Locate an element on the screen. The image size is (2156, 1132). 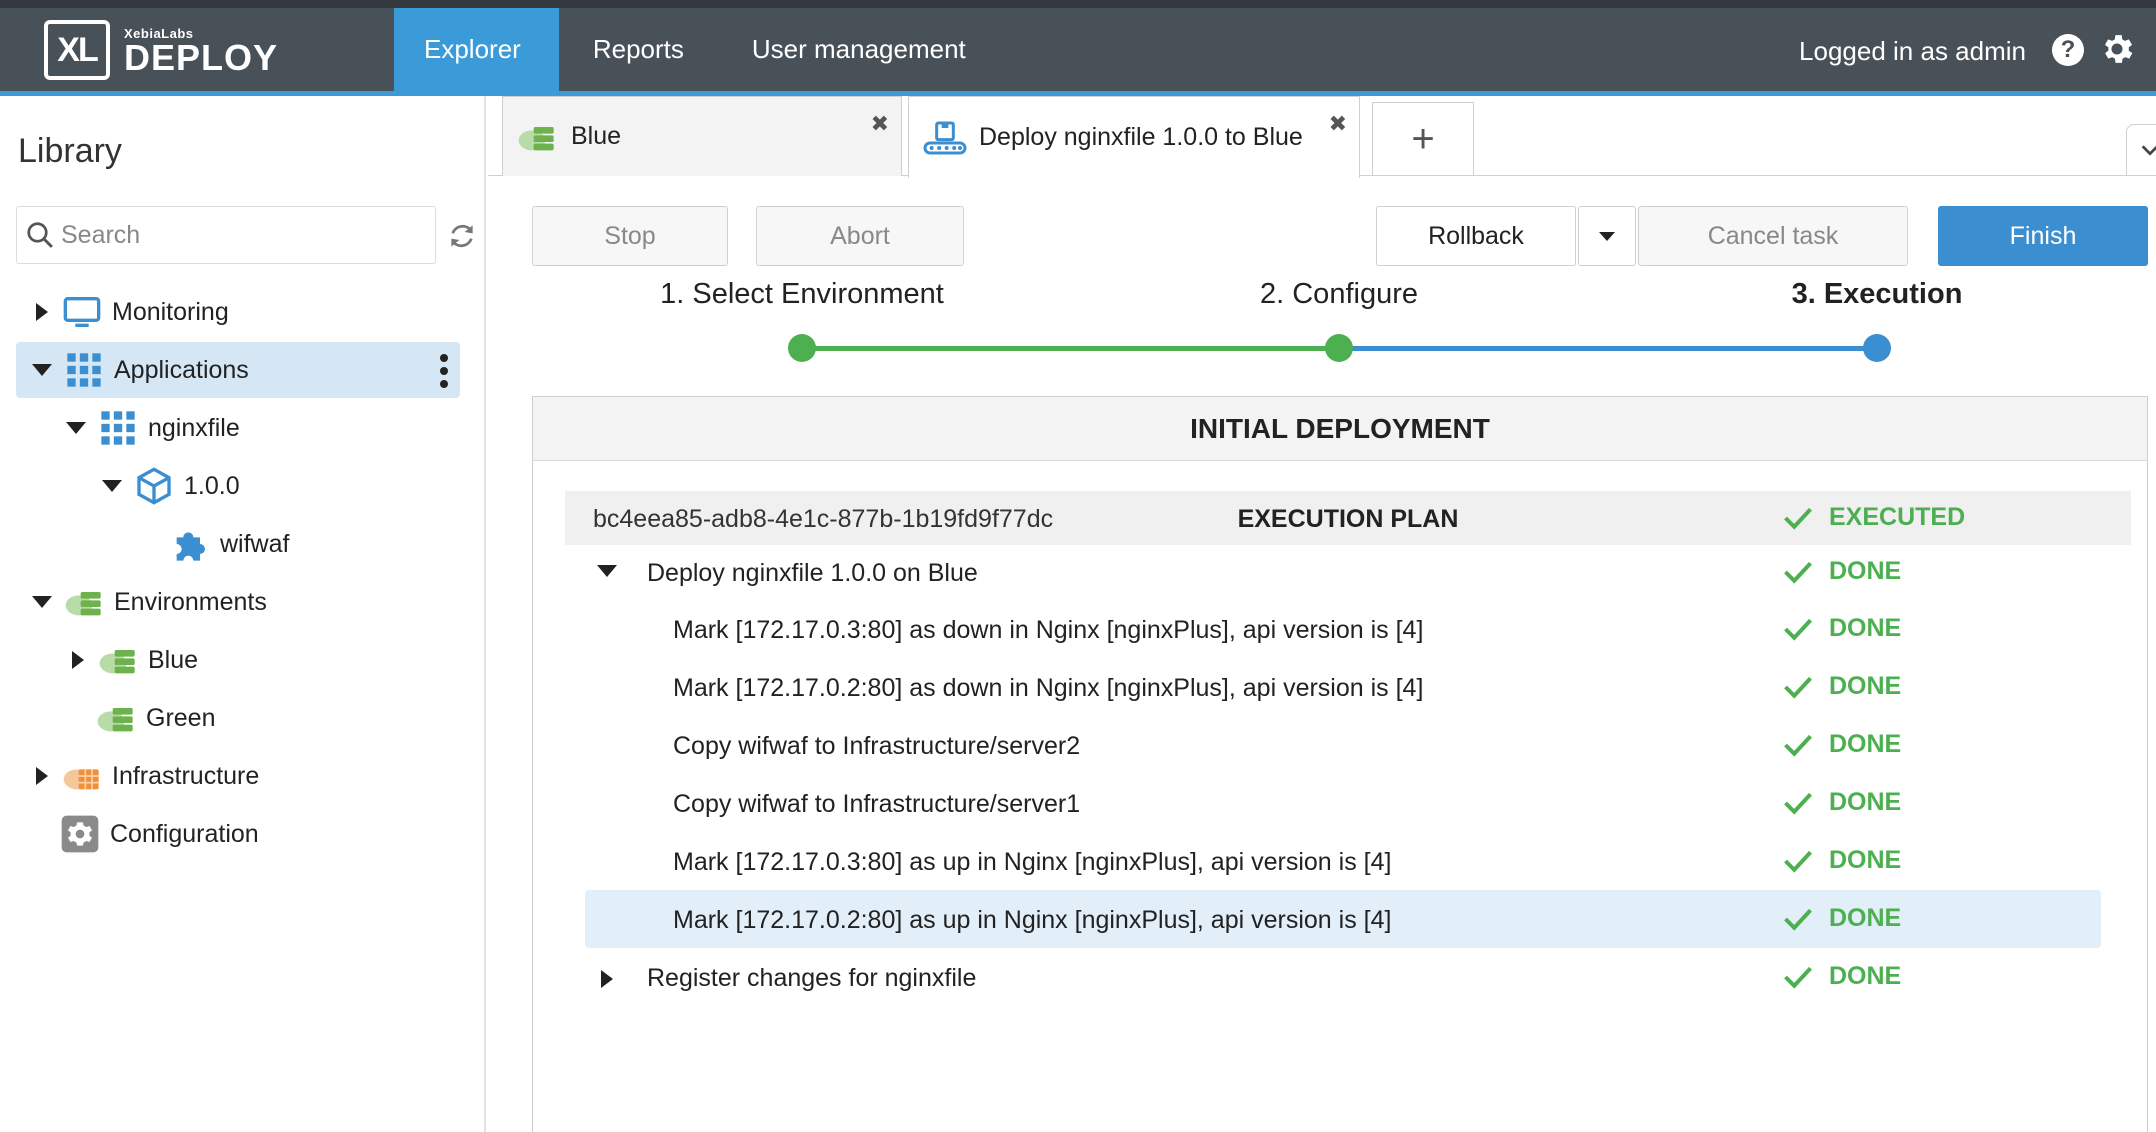
tree-label: 1.0.0 is located at coordinates (212, 485).